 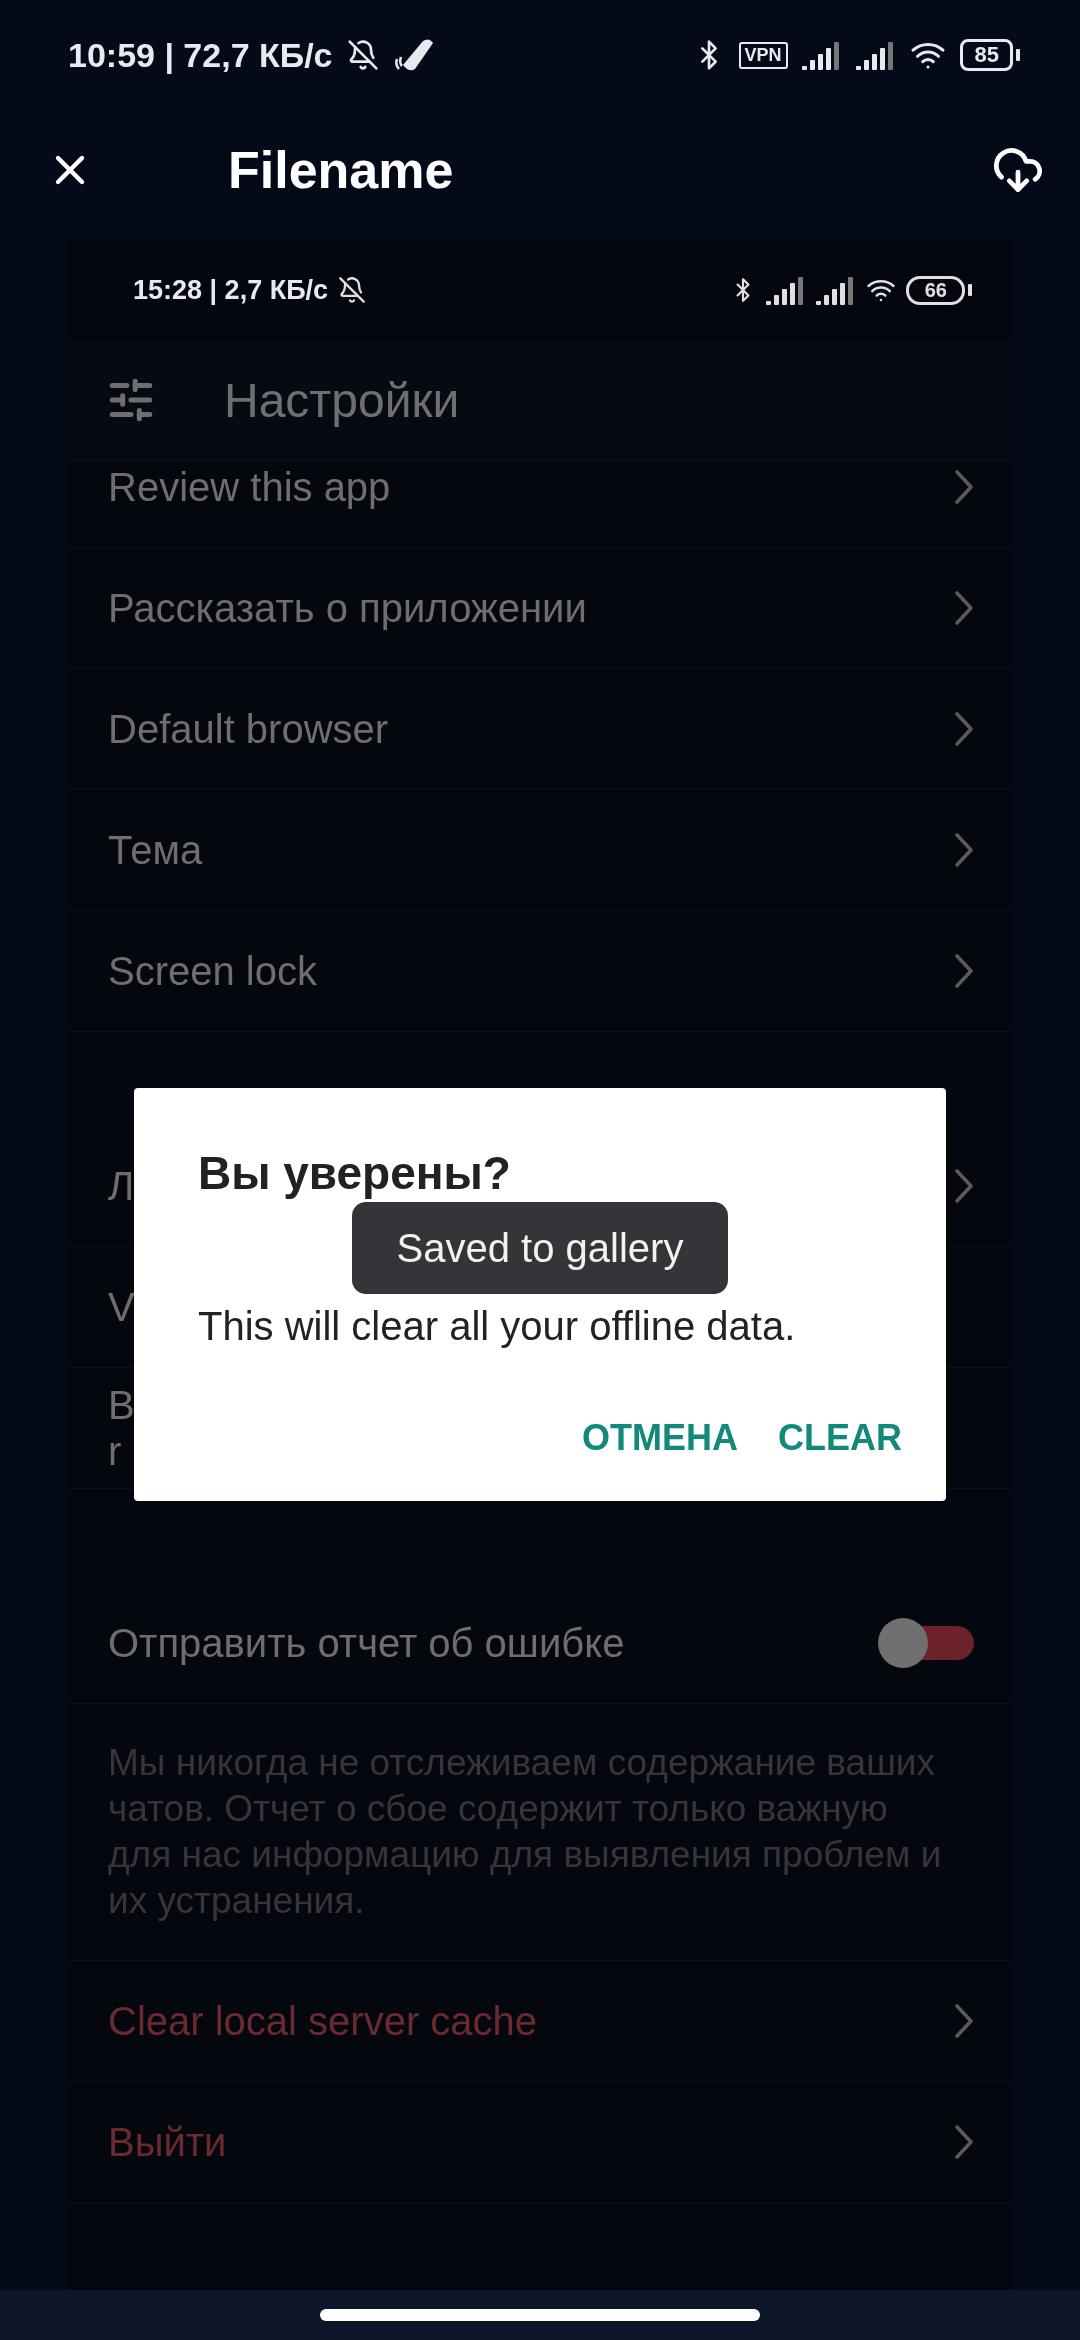 What do you see at coordinates (231, 290) in the screenshot?
I see `status-time: 15:28 | 2,7 КБ/с` at bounding box center [231, 290].